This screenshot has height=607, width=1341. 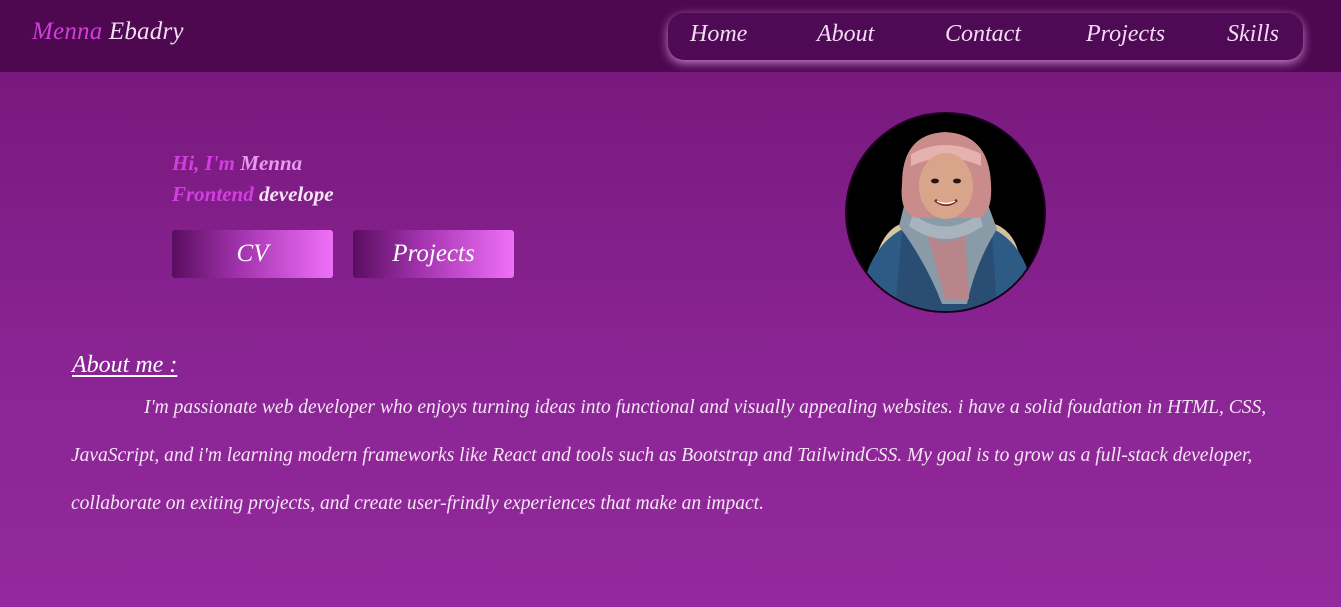 I want to click on brand-logo: Menna Ebadry, so click(x=108, y=32).